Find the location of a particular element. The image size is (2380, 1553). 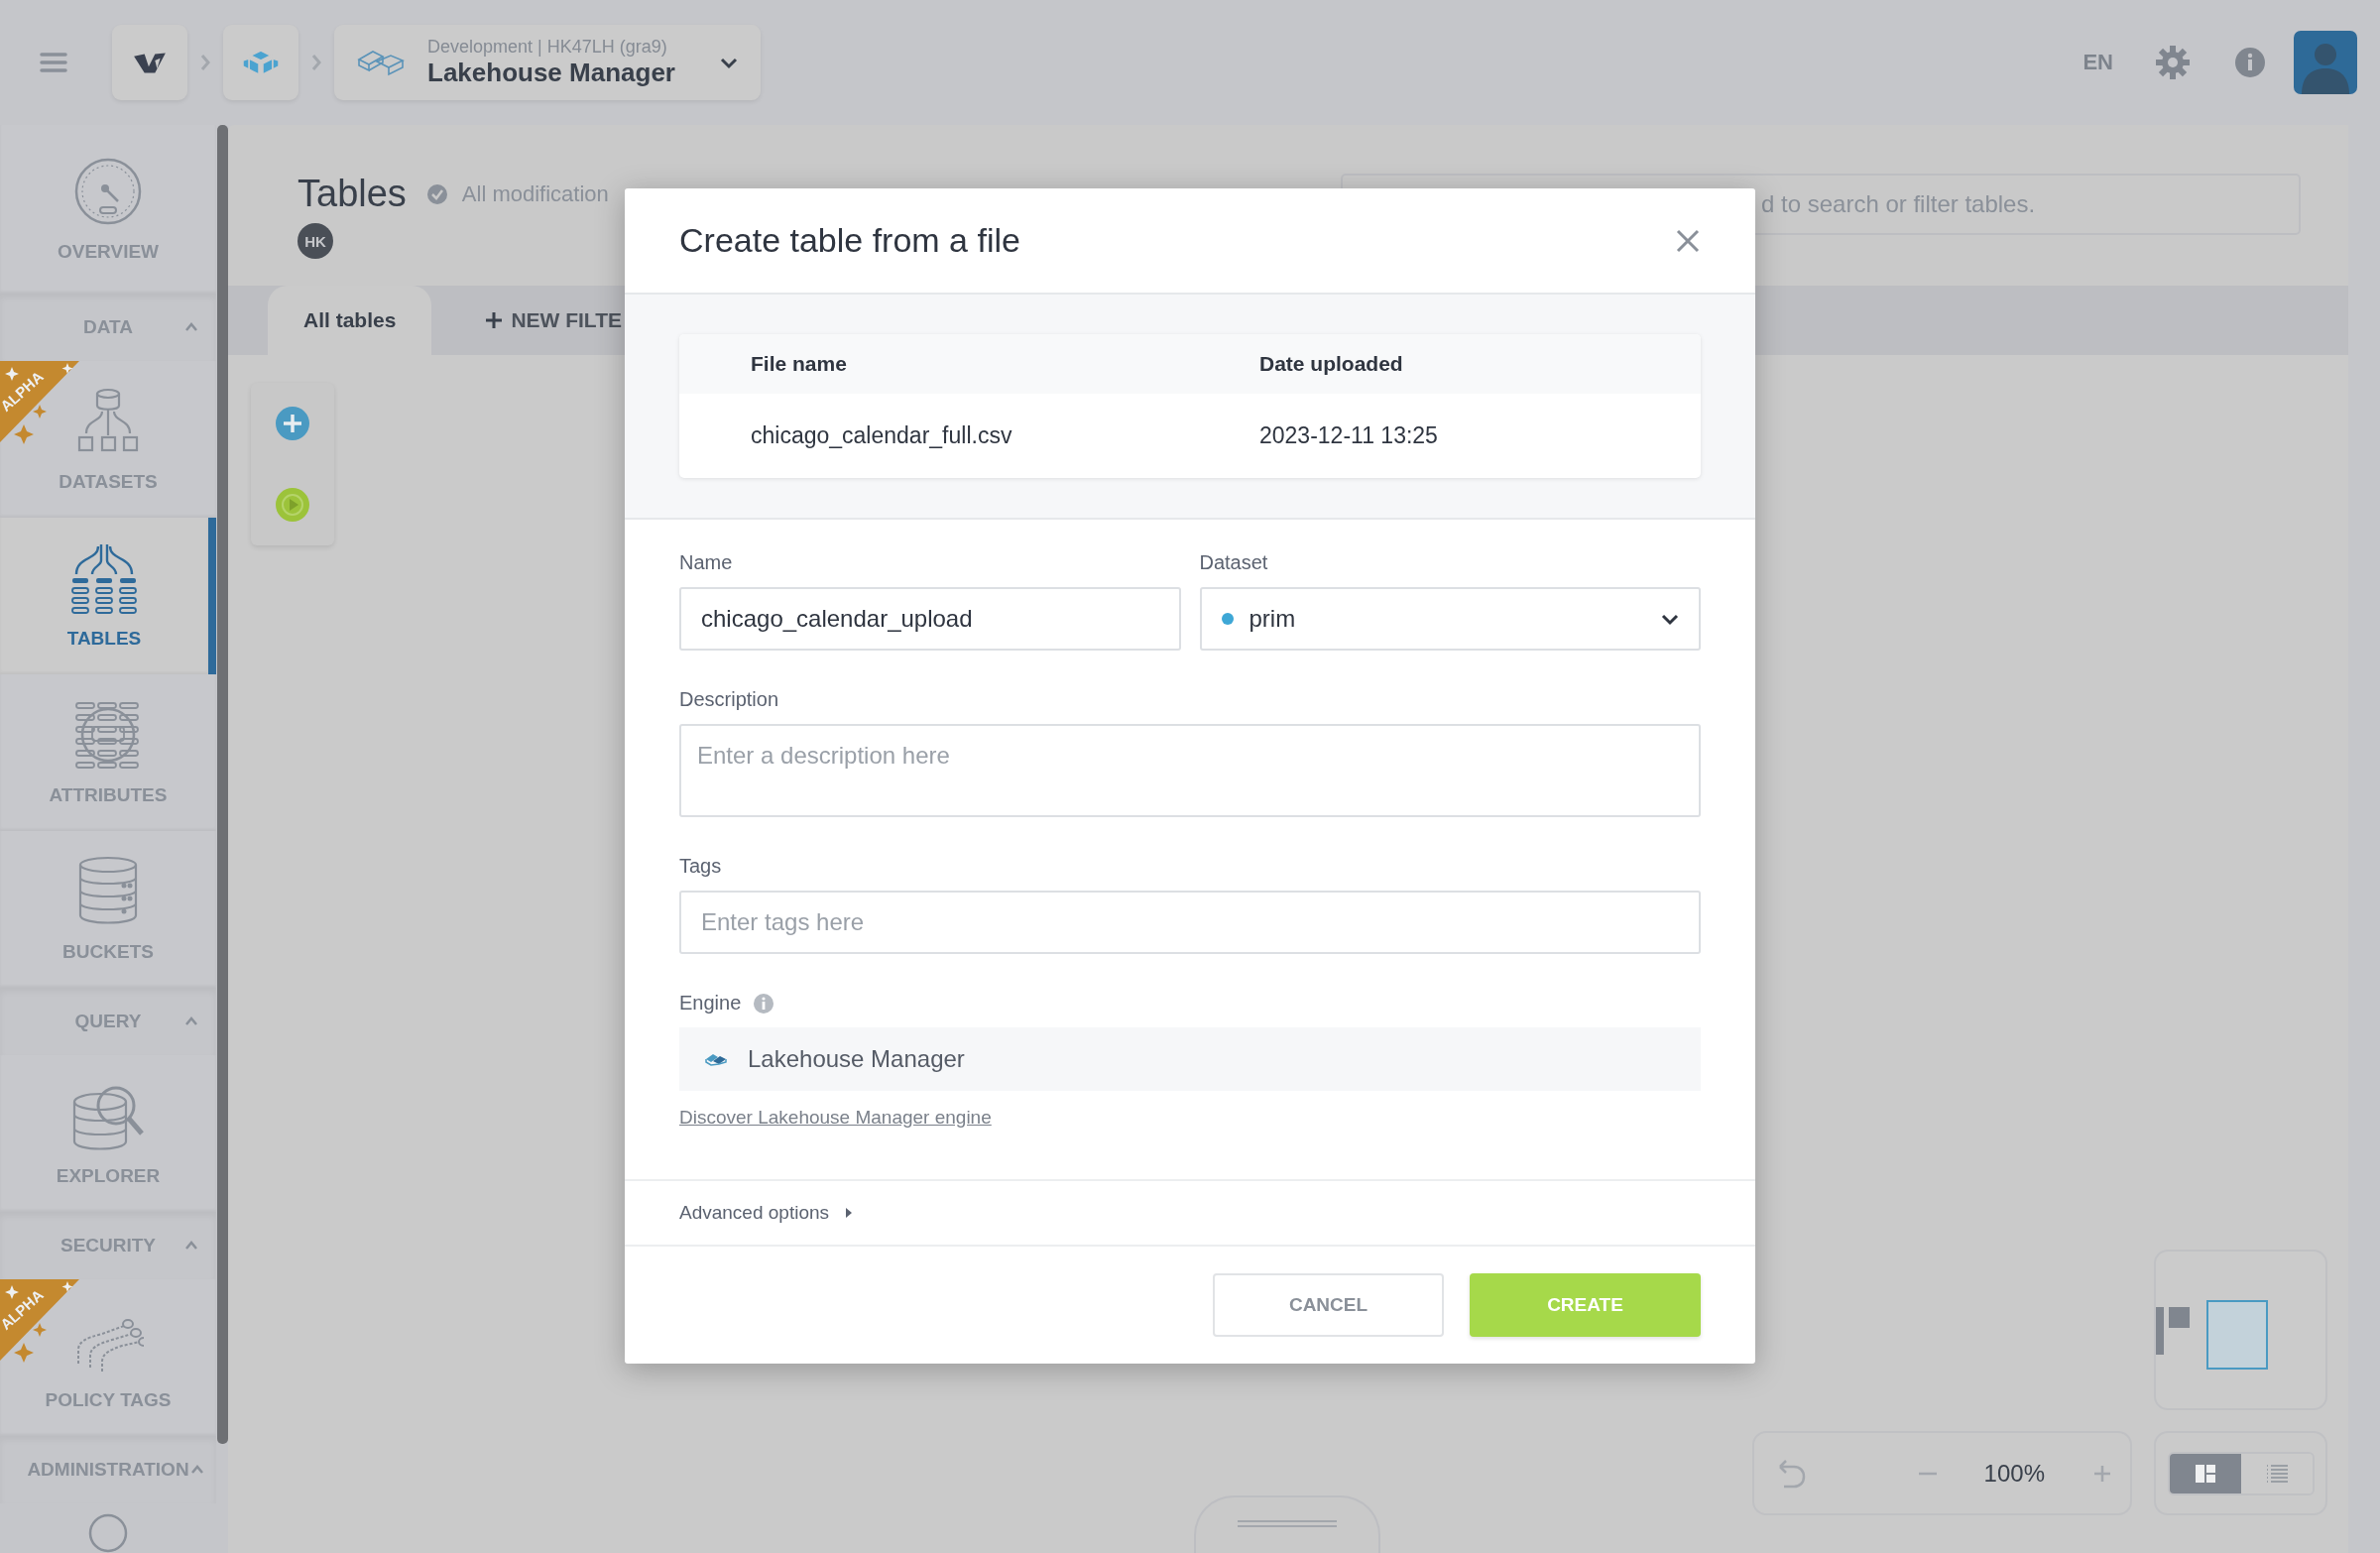

buildings-icon is located at coordinates (381, 62).